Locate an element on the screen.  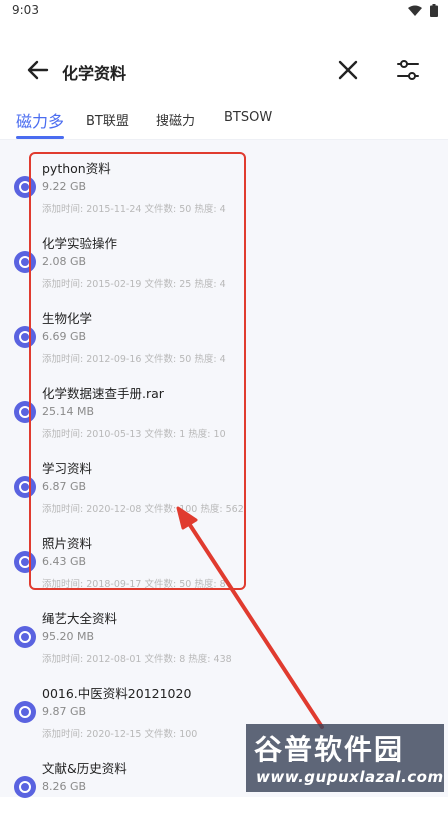
wifi-icon is located at coordinates (415, 10).